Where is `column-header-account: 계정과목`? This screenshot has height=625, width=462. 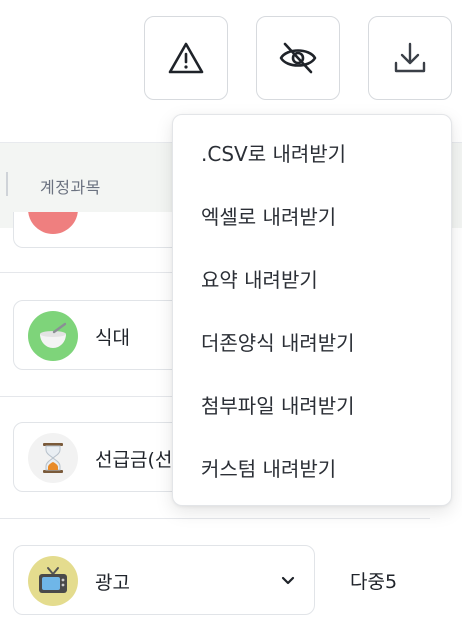 column-header-account: 계정과목 is located at coordinates (70, 187).